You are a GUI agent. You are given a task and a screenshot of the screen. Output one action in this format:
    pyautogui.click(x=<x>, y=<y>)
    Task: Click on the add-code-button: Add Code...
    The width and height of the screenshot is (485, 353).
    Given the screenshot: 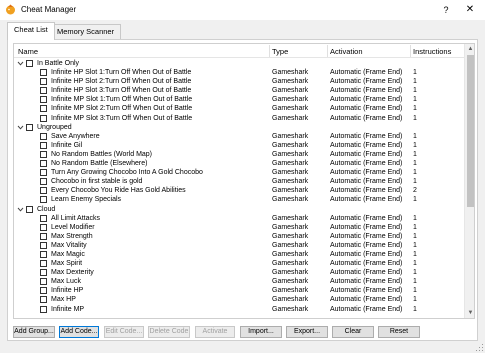 What is the action you would take?
    pyautogui.click(x=79, y=332)
    